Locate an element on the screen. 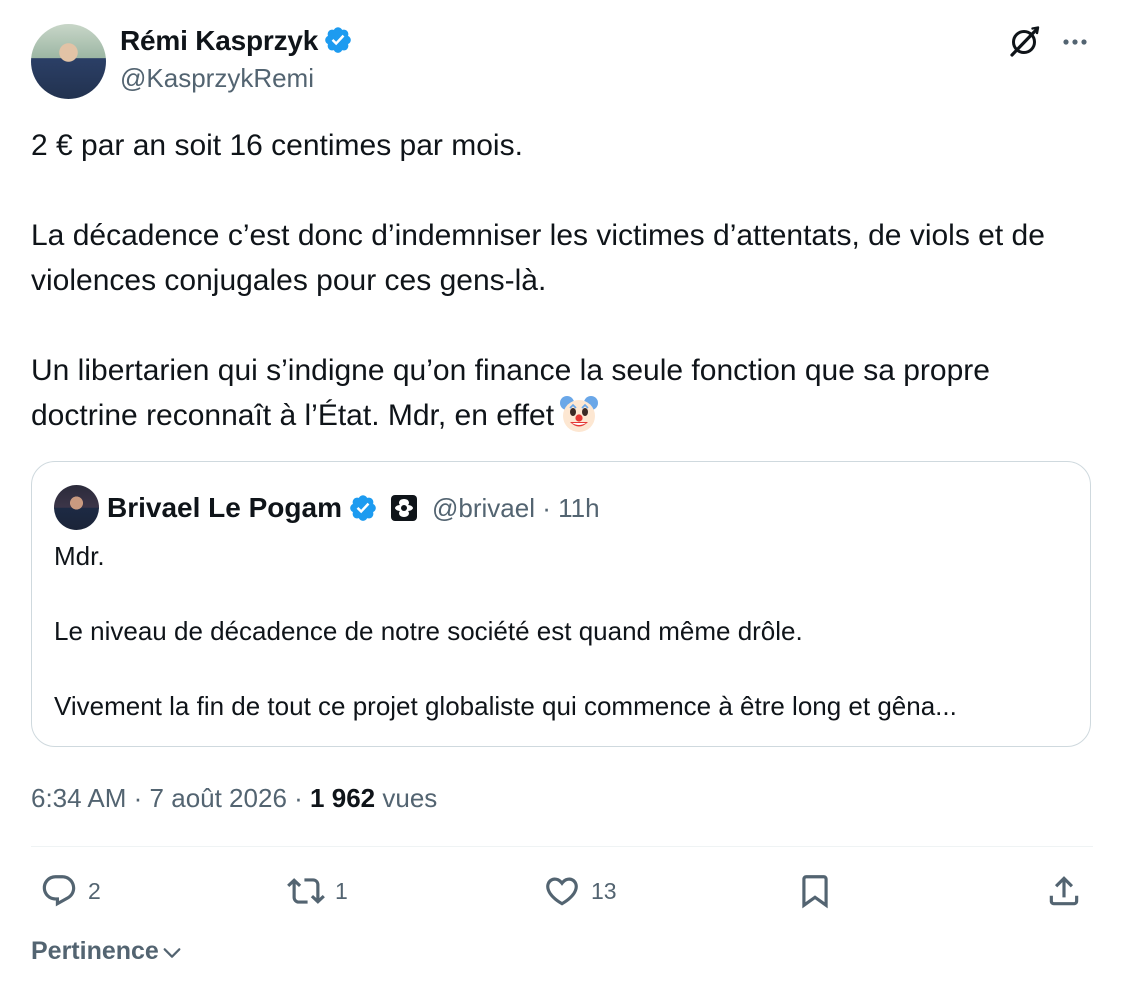 Image resolution: width=1123 pixels, height=990 pixels. like-button: 13 is located at coordinates (580, 891).